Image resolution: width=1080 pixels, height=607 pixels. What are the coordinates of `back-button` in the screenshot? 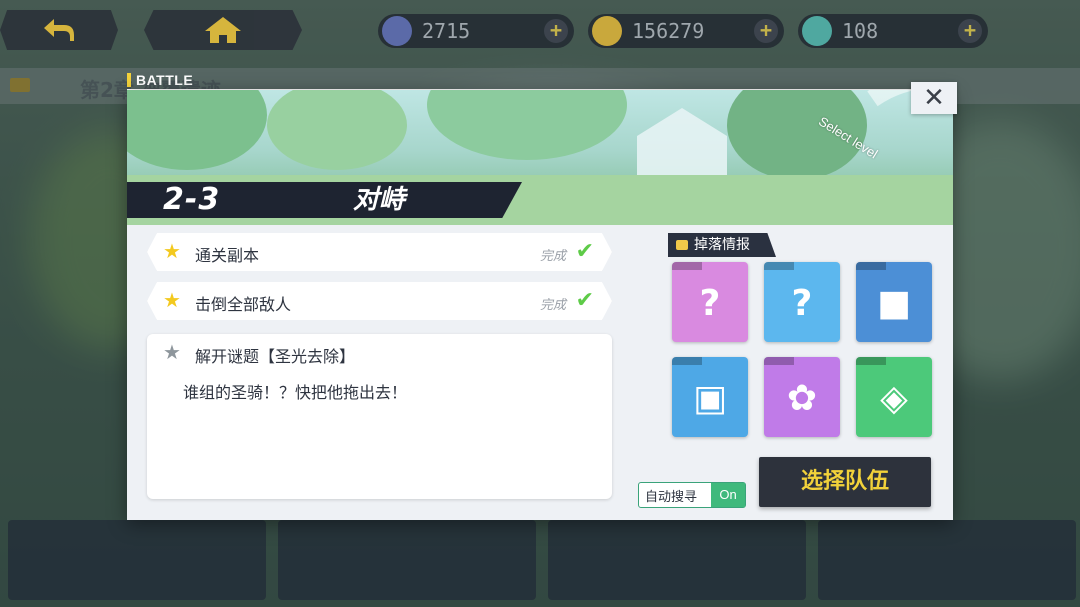 It's located at (59, 30).